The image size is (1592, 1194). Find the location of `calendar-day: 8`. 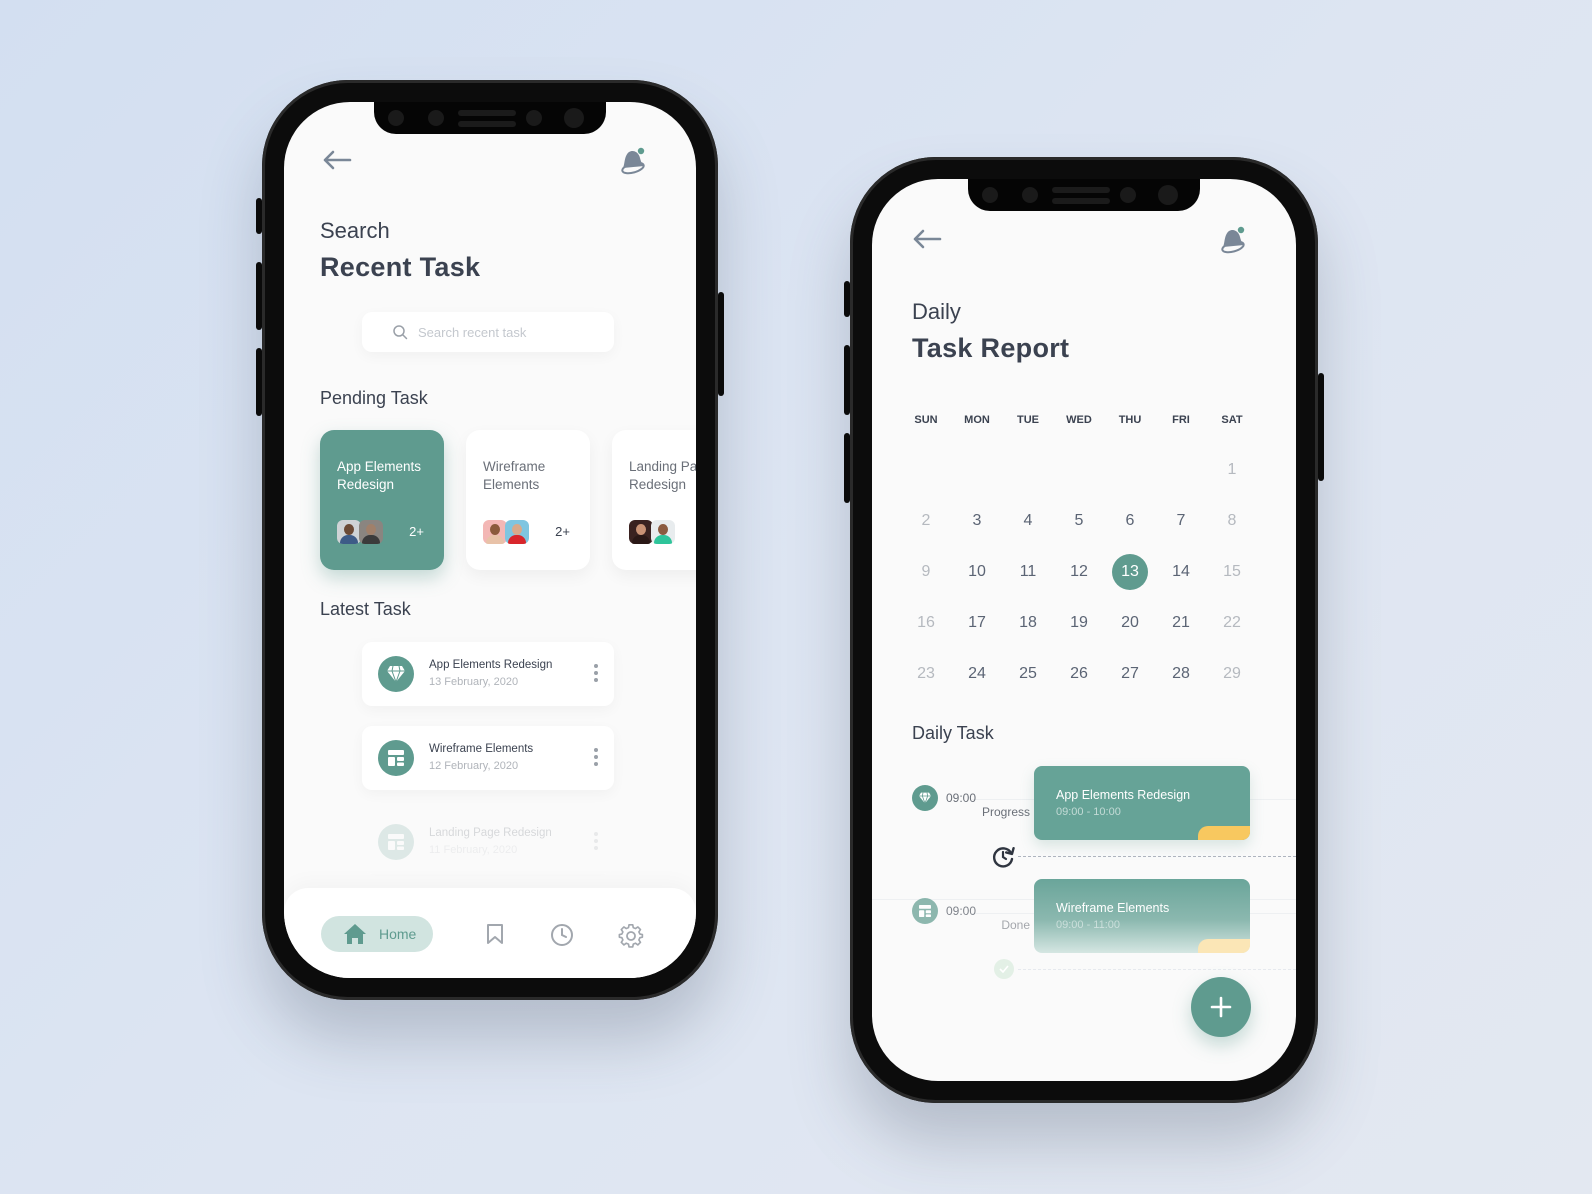

calendar-day: 8 is located at coordinates (1232, 521).